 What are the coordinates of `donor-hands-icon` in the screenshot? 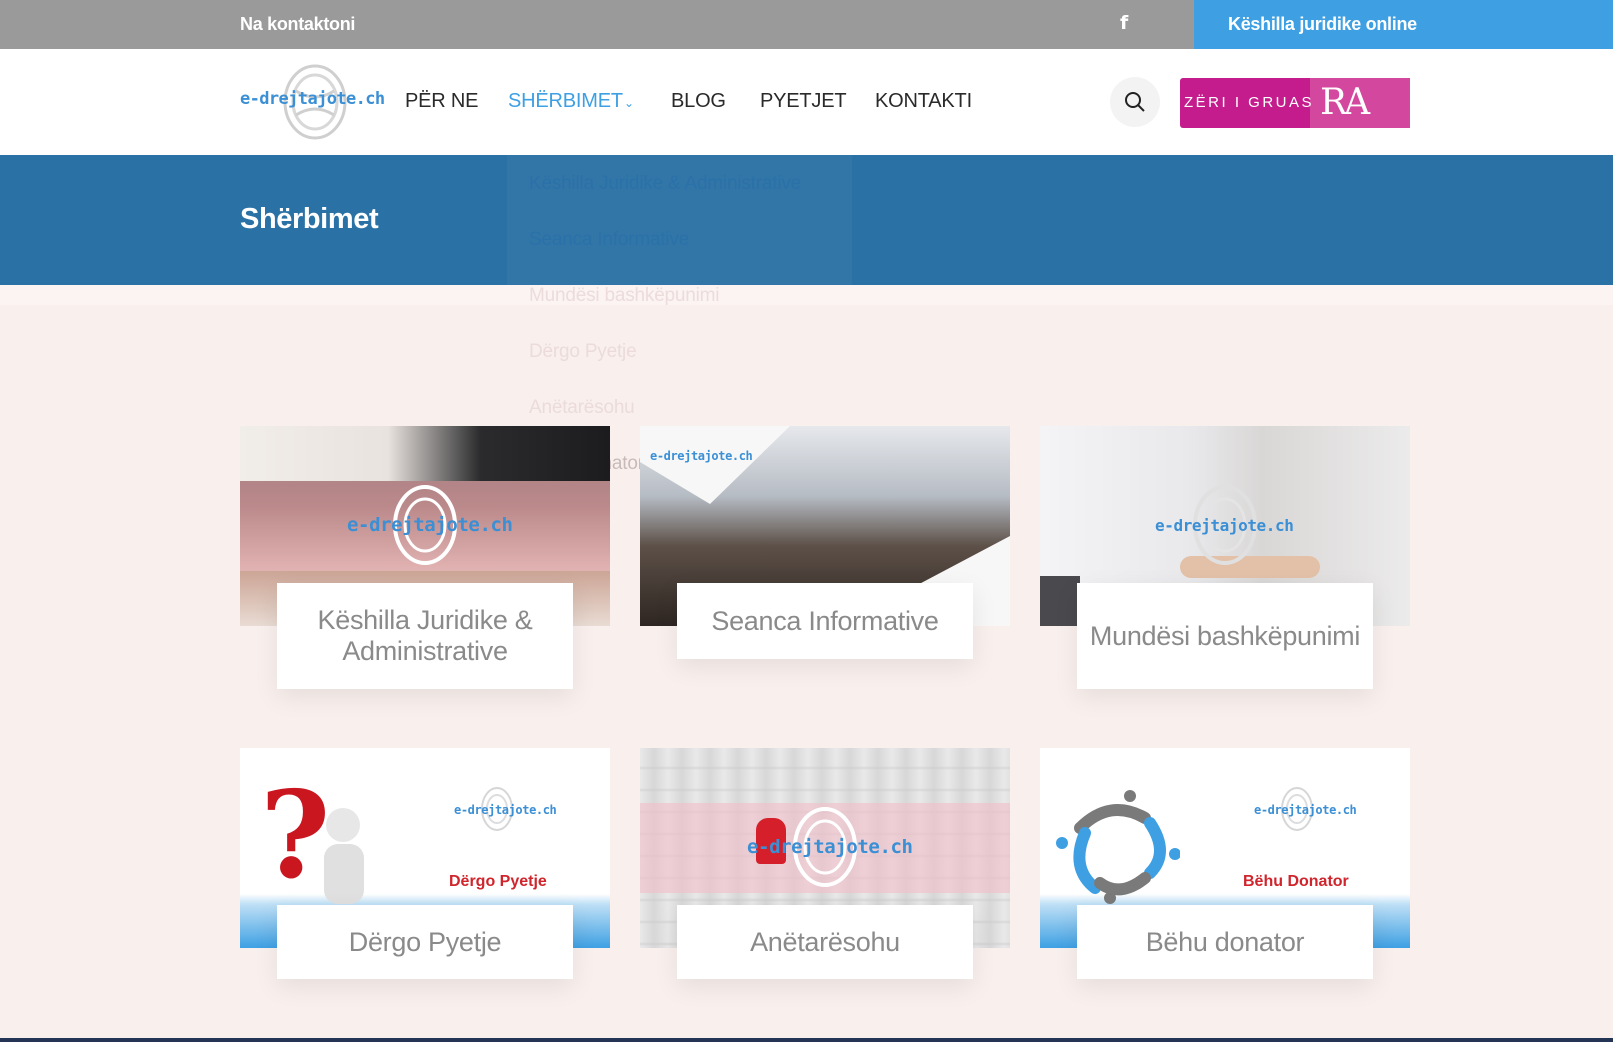 It's located at (1118, 847).